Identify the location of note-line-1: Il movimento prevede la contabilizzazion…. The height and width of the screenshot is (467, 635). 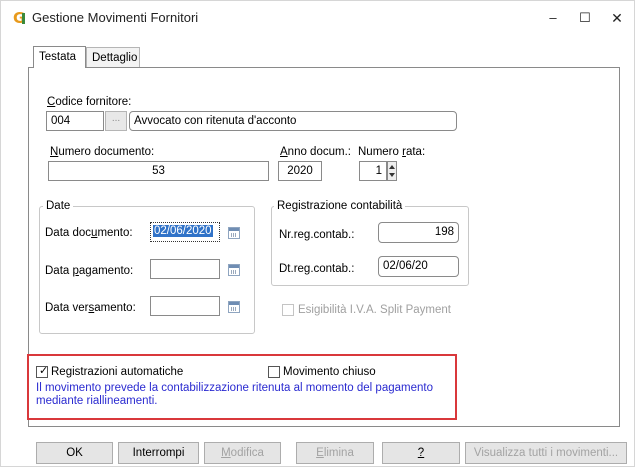
(234, 388).